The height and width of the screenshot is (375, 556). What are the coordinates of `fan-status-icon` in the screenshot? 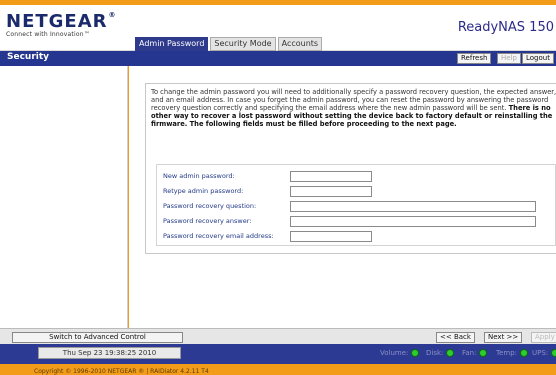 It's located at (483, 353).